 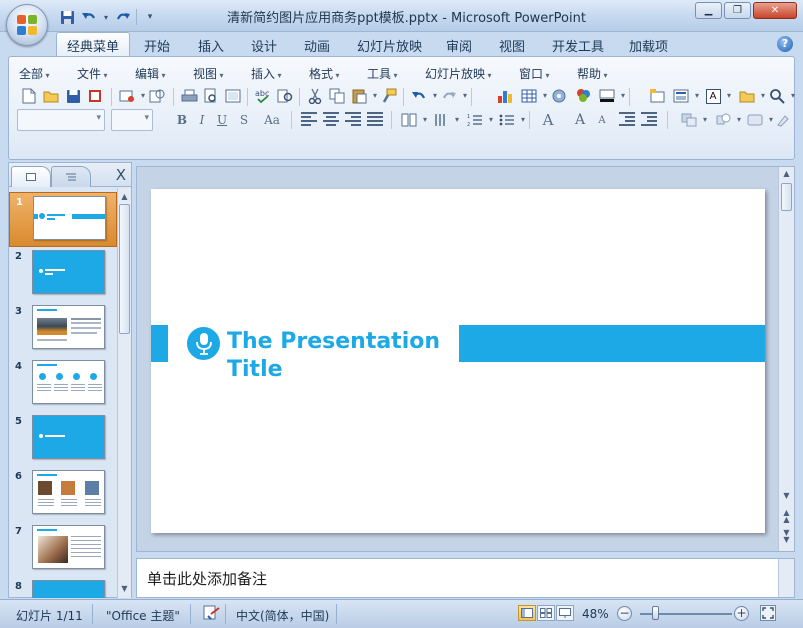 I want to click on decrease-indent-icon, so click(x=627, y=119).